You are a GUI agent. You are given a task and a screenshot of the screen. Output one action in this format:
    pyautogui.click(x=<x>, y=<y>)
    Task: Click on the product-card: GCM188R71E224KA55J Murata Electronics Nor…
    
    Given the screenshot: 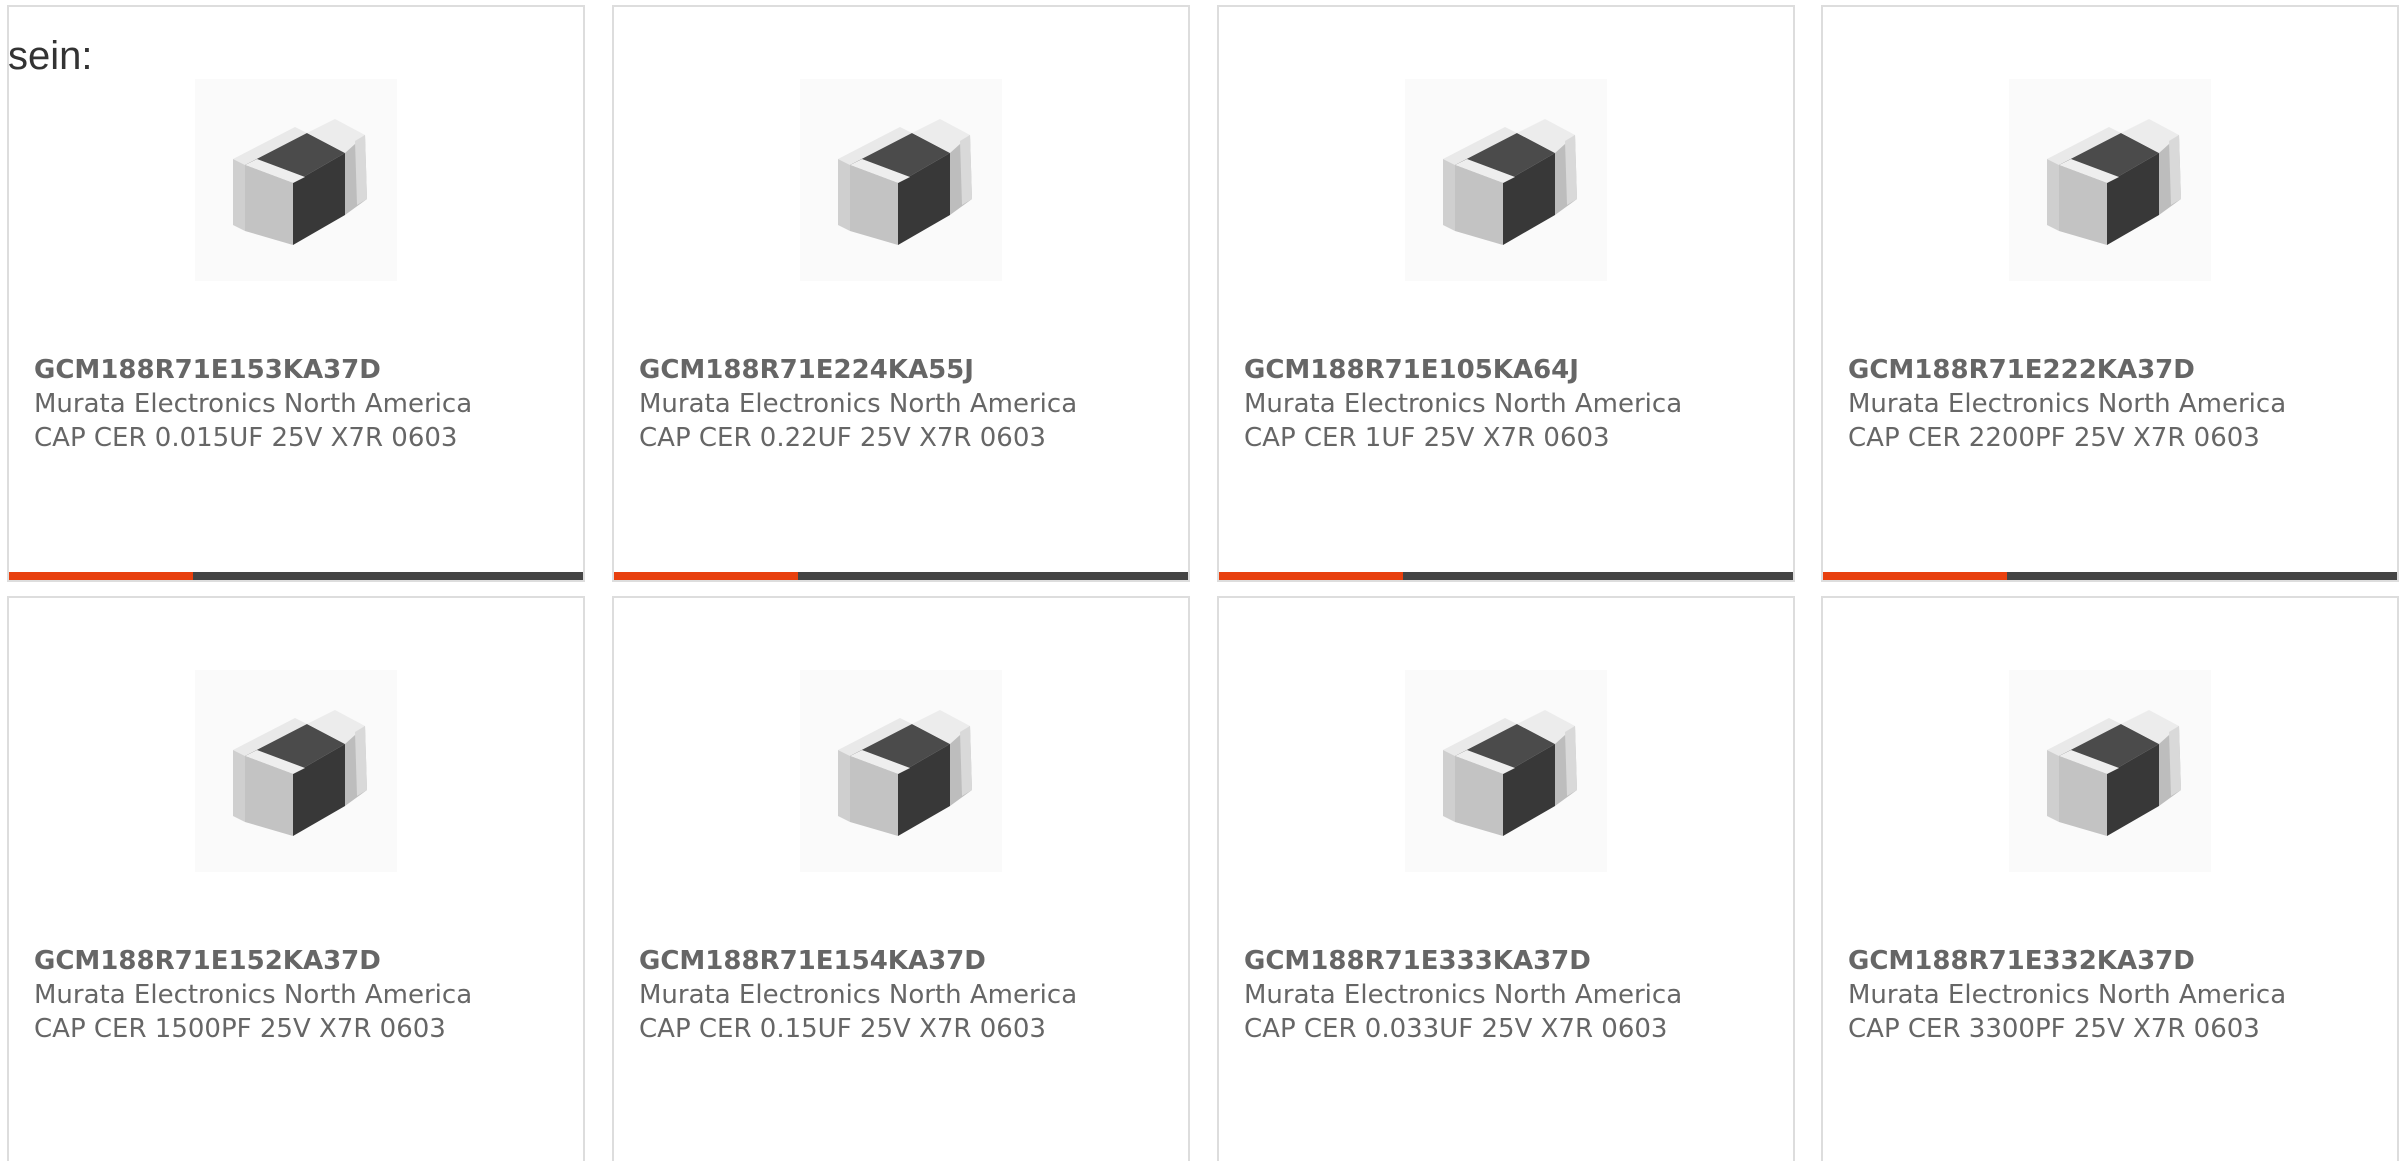 What is the action you would take?
    pyautogui.click(x=901, y=293)
    